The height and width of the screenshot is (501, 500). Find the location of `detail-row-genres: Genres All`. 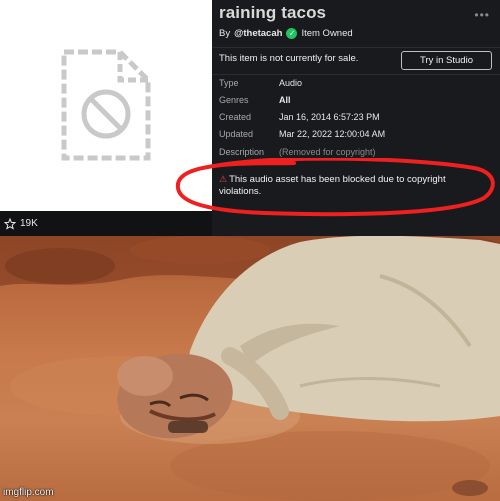

detail-row-genres: Genres All is located at coordinates (255, 100).